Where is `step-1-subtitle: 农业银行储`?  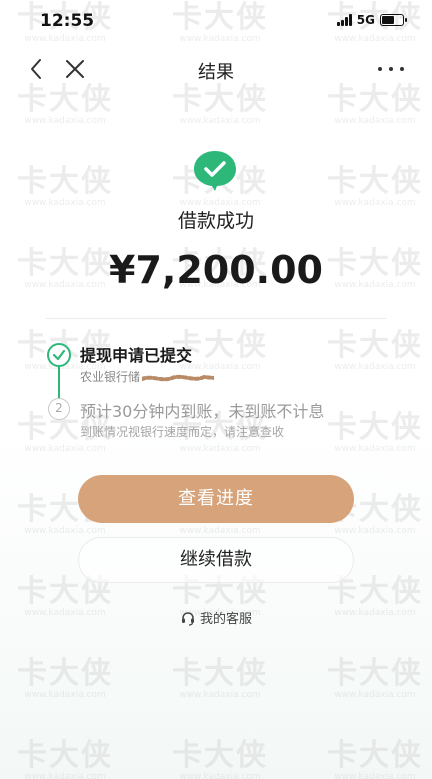 step-1-subtitle: 农业银行储 is located at coordinates (148, 376).